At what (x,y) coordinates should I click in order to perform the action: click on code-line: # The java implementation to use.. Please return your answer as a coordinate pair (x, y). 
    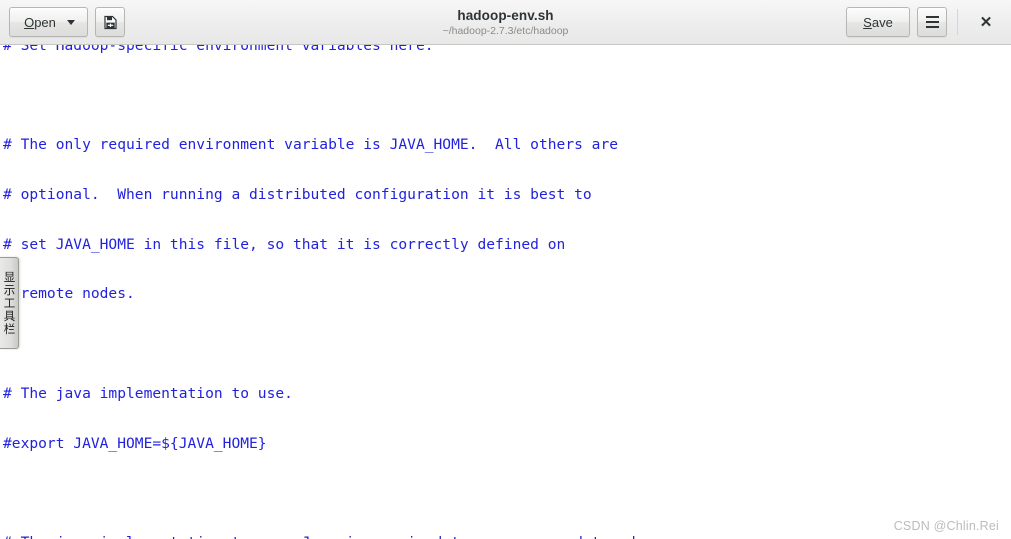
    Looking at the image, I should click on (341, 394).